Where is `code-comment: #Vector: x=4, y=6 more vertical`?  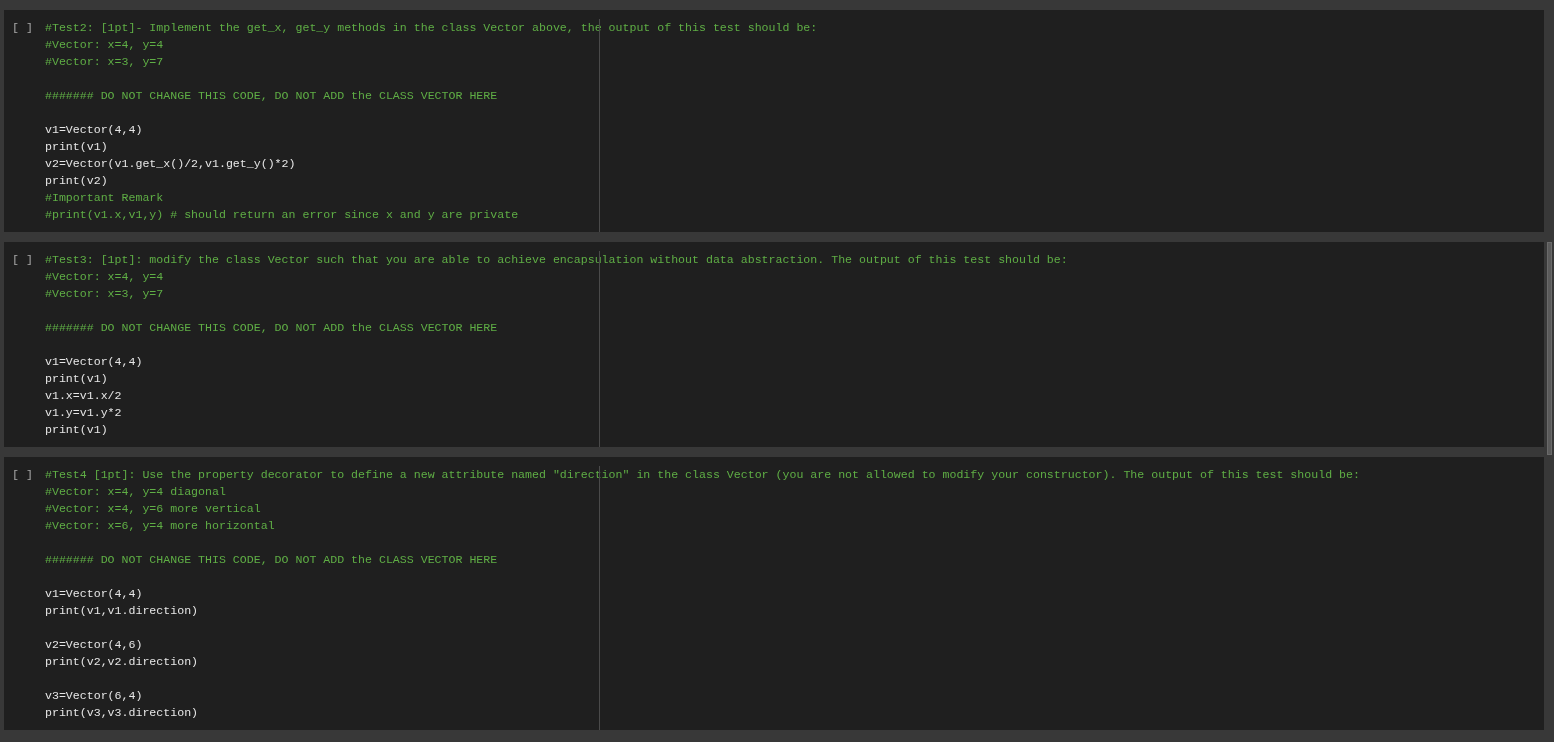
code-comment: #Vector: x=4, y=6 more vertical is located at coordinates (153, 509).